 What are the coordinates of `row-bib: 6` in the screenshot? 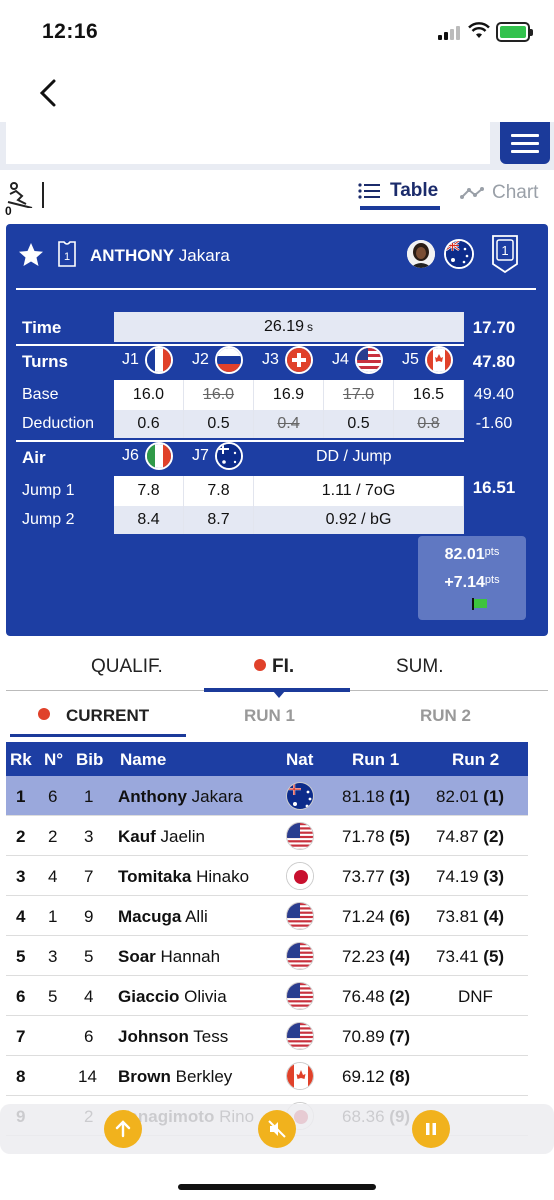 It's located at (89, 1036).